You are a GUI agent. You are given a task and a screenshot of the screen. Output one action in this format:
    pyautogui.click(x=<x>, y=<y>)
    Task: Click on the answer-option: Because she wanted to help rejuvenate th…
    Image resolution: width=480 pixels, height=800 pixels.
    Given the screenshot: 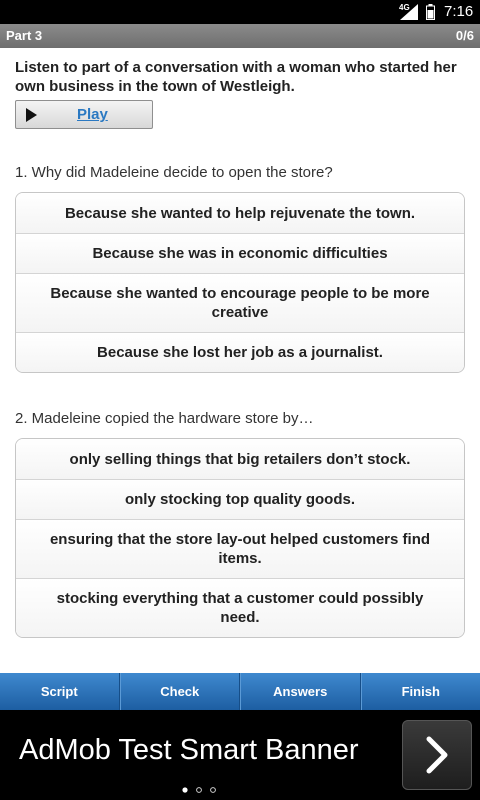 What is the action you would take?
    pyautogui.click(x=240, y=213)
    